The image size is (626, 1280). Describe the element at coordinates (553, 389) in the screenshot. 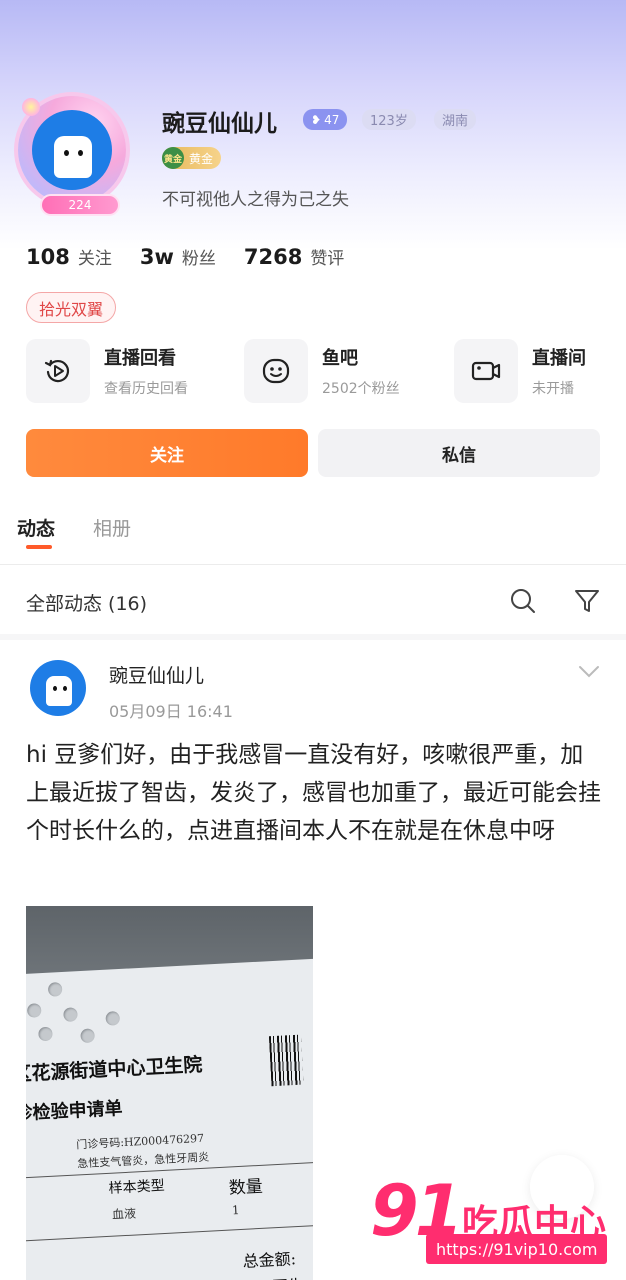

I see `feature-subtitle: 未开播` at that location.